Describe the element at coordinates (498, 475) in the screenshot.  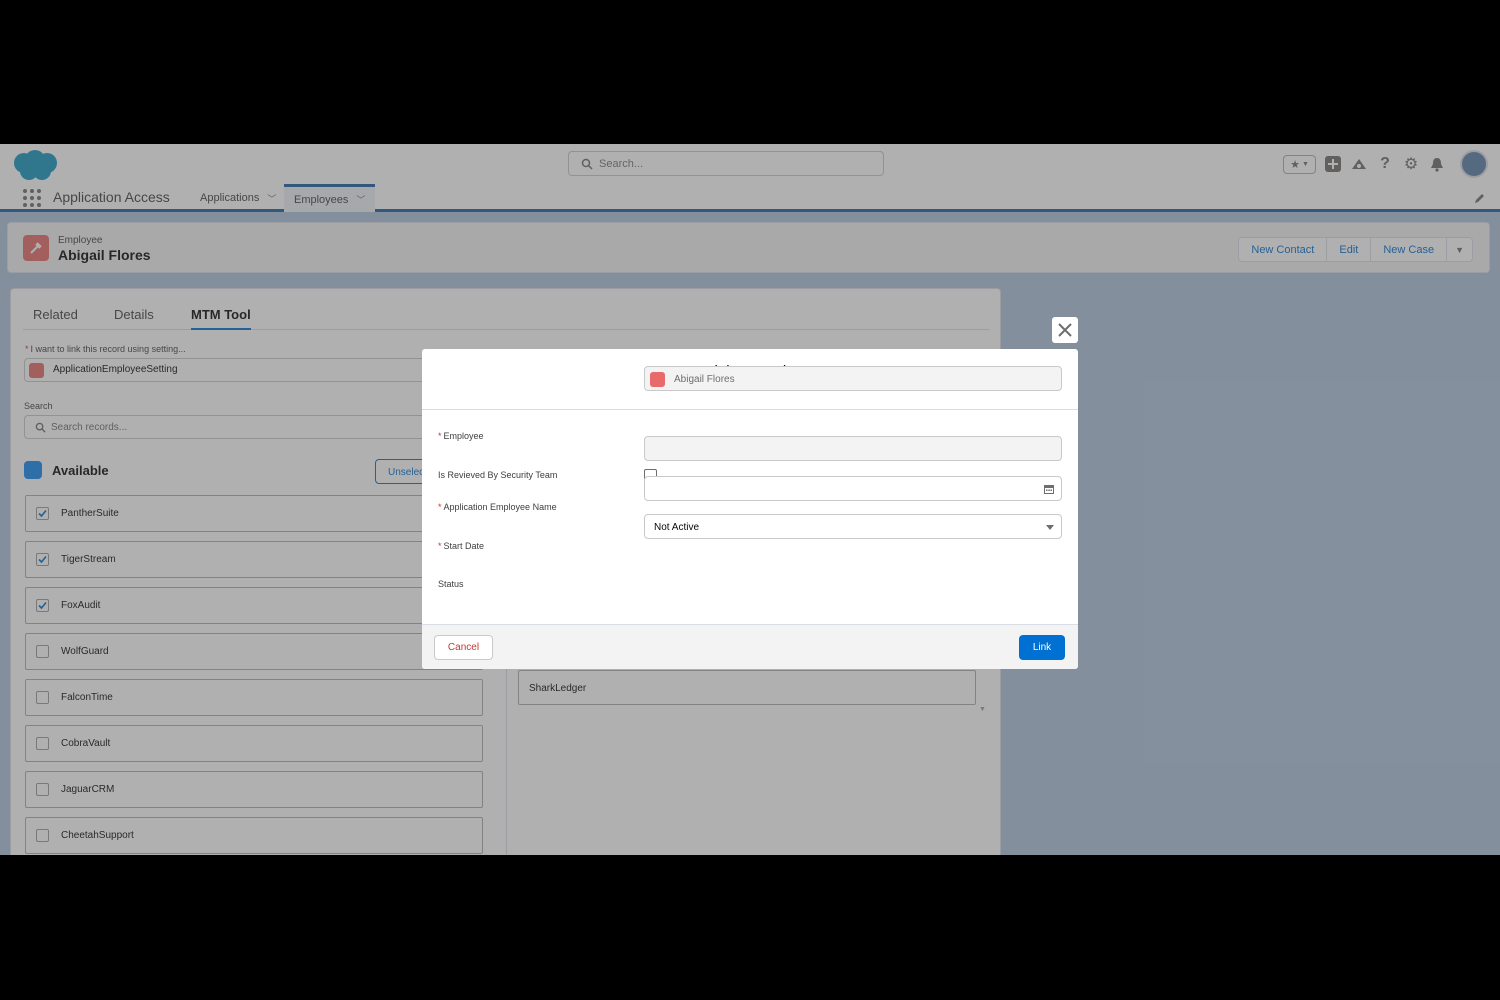
I see `reviewed-field-label: Is Revieved By Security Team` at that location.